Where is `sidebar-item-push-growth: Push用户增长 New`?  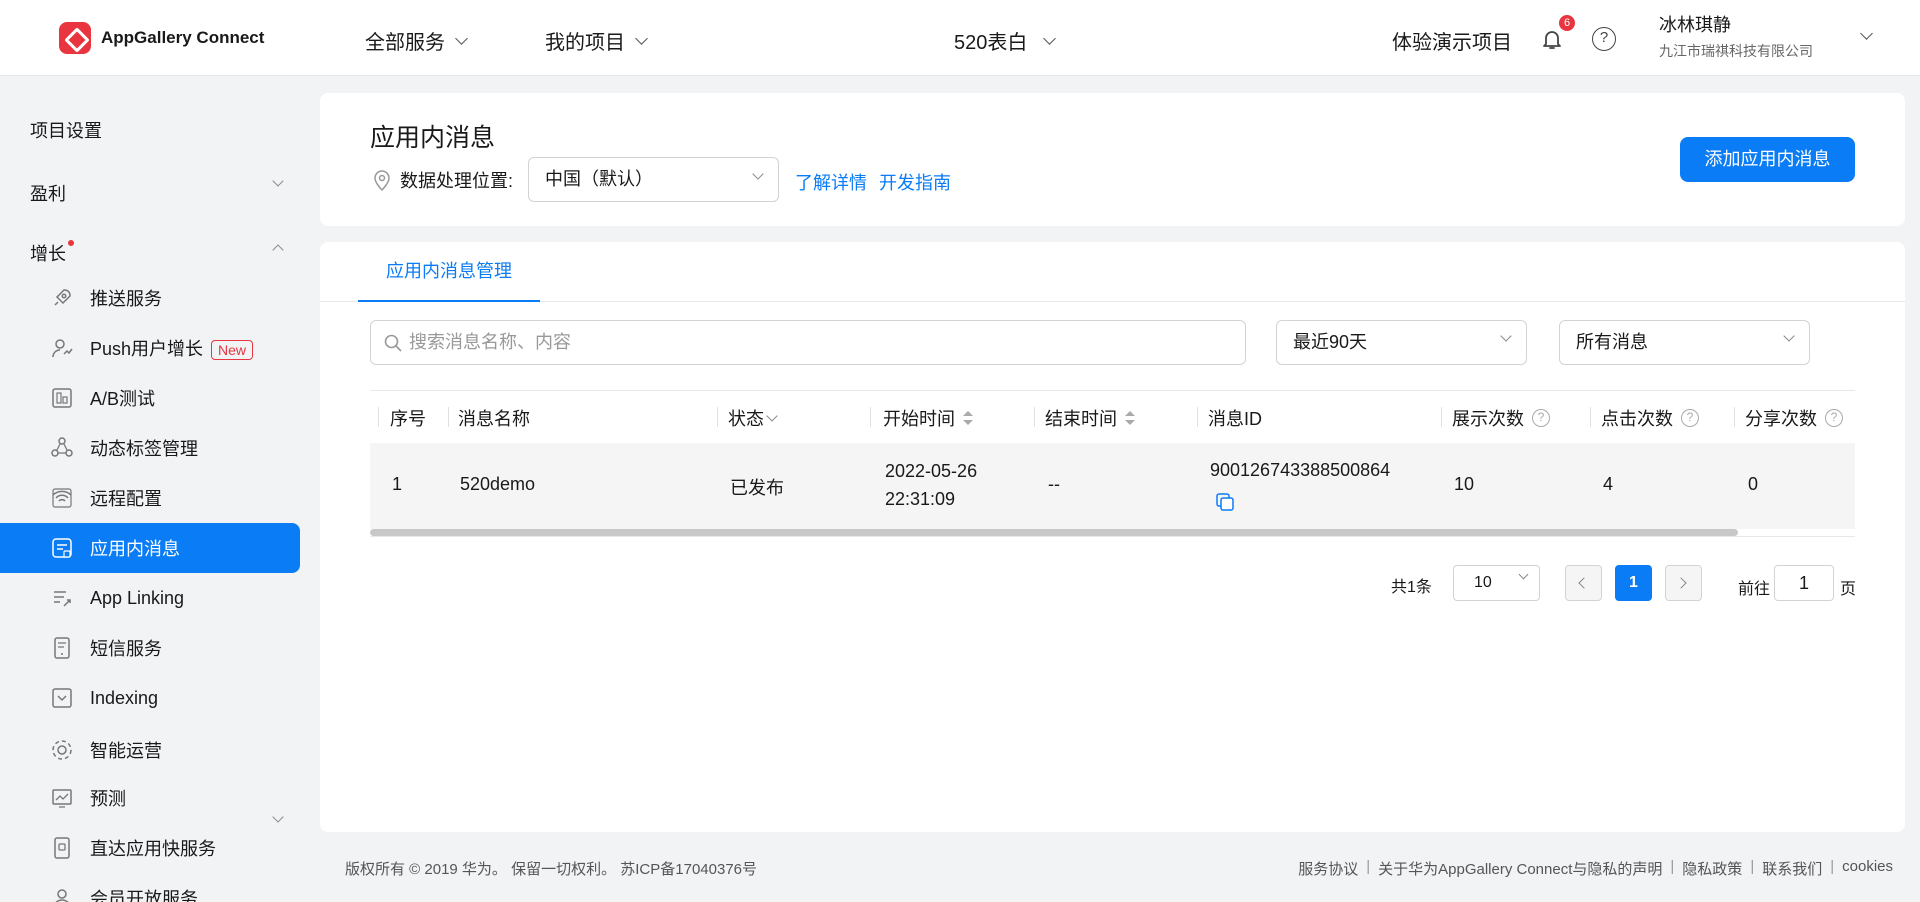
sidebar-item-push-growth: Push用户增长 New is located at coordinates (150, 348).